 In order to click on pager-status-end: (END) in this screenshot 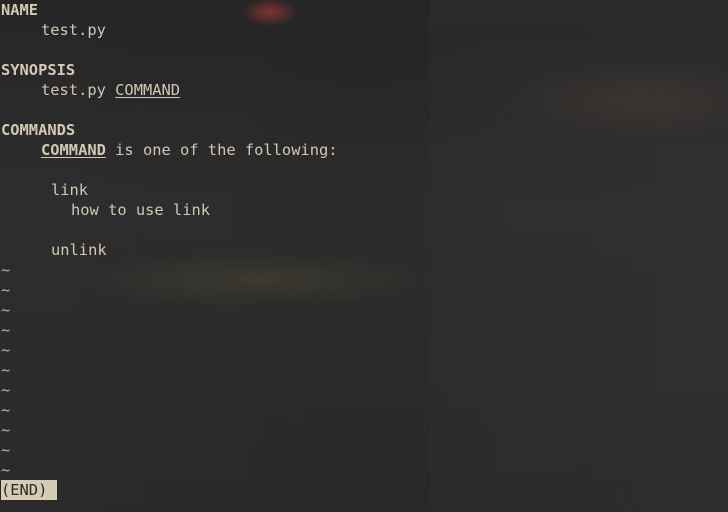, I will do `click(29, 490)`.